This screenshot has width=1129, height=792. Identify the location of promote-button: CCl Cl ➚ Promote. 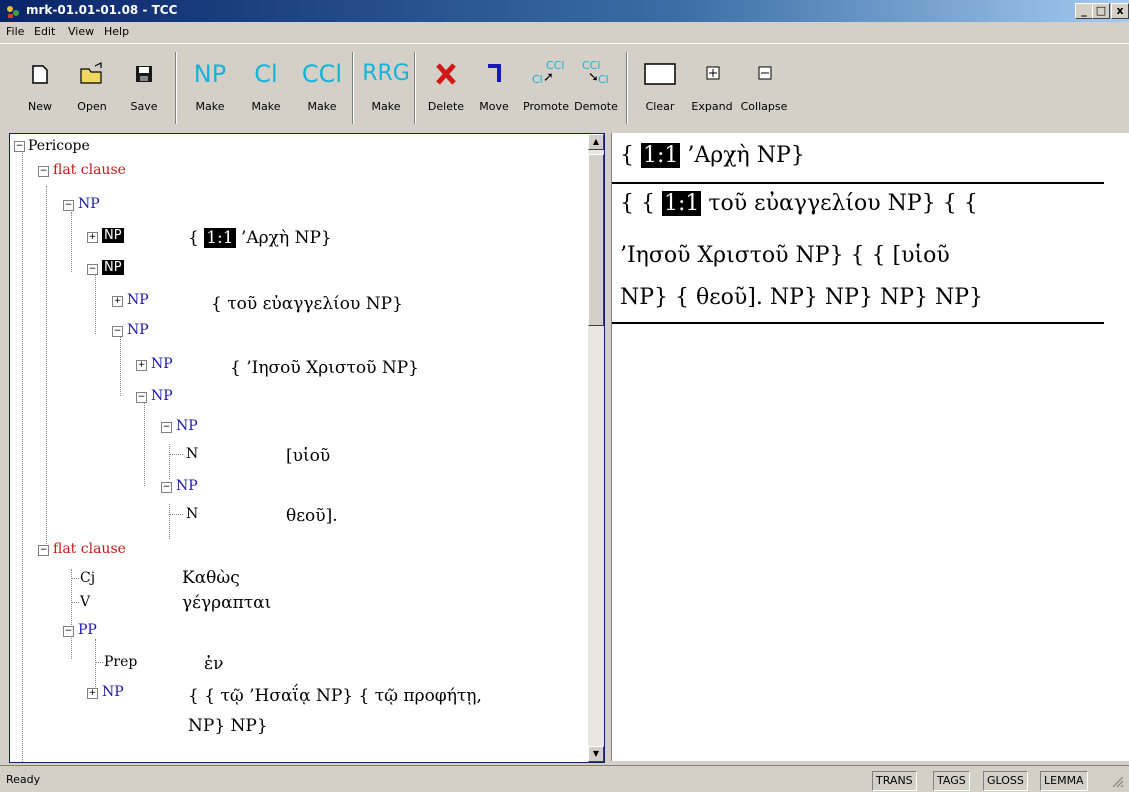
(546, 89).